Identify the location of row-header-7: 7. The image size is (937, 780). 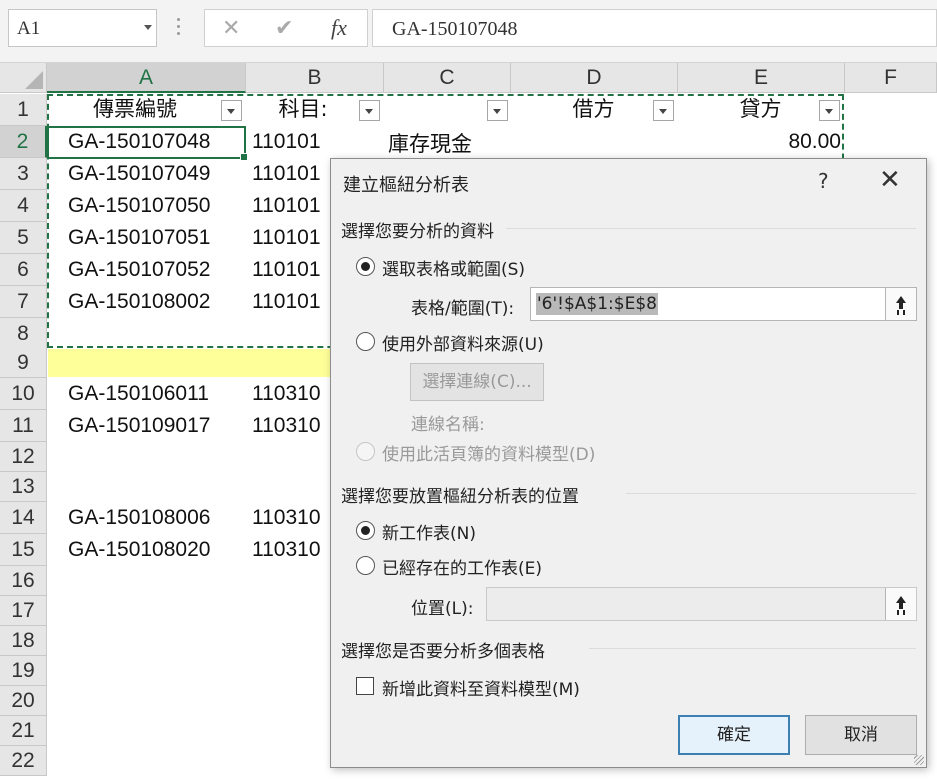
(23, 302).